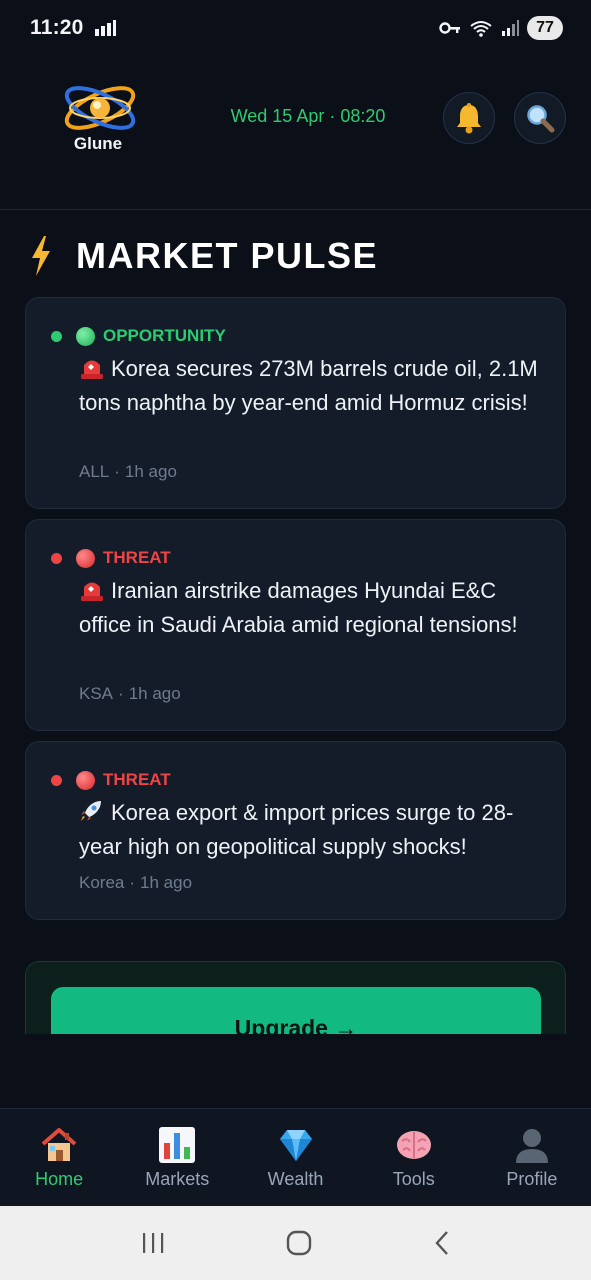  Describe the element at coordinates (177, 1145) in the screenshot. I see `bar-chart-icon` at that location.